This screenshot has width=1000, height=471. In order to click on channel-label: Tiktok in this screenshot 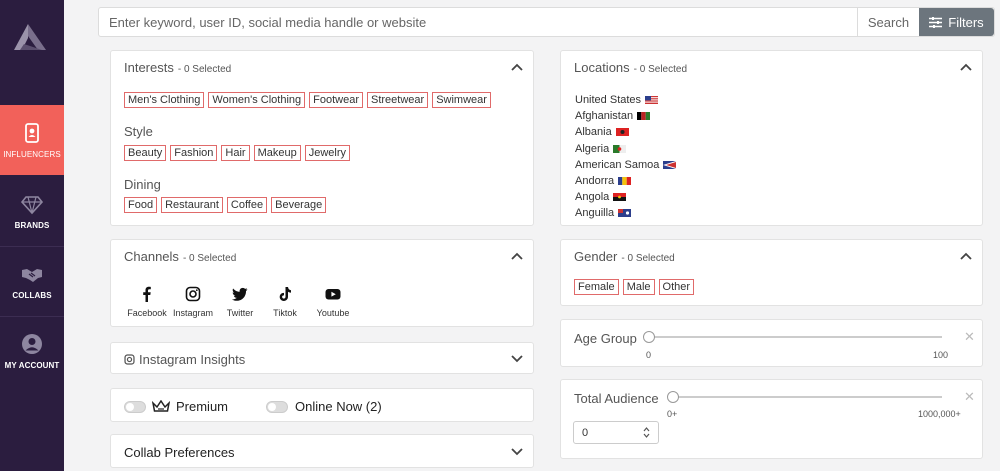, I will do `click(285, 313)`.